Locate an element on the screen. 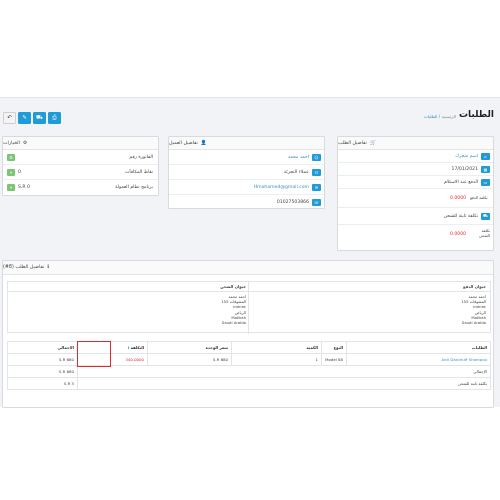 The image size is (500, 500). shipping-cost-value: 0.0000 is located at coordinates (458, 234).